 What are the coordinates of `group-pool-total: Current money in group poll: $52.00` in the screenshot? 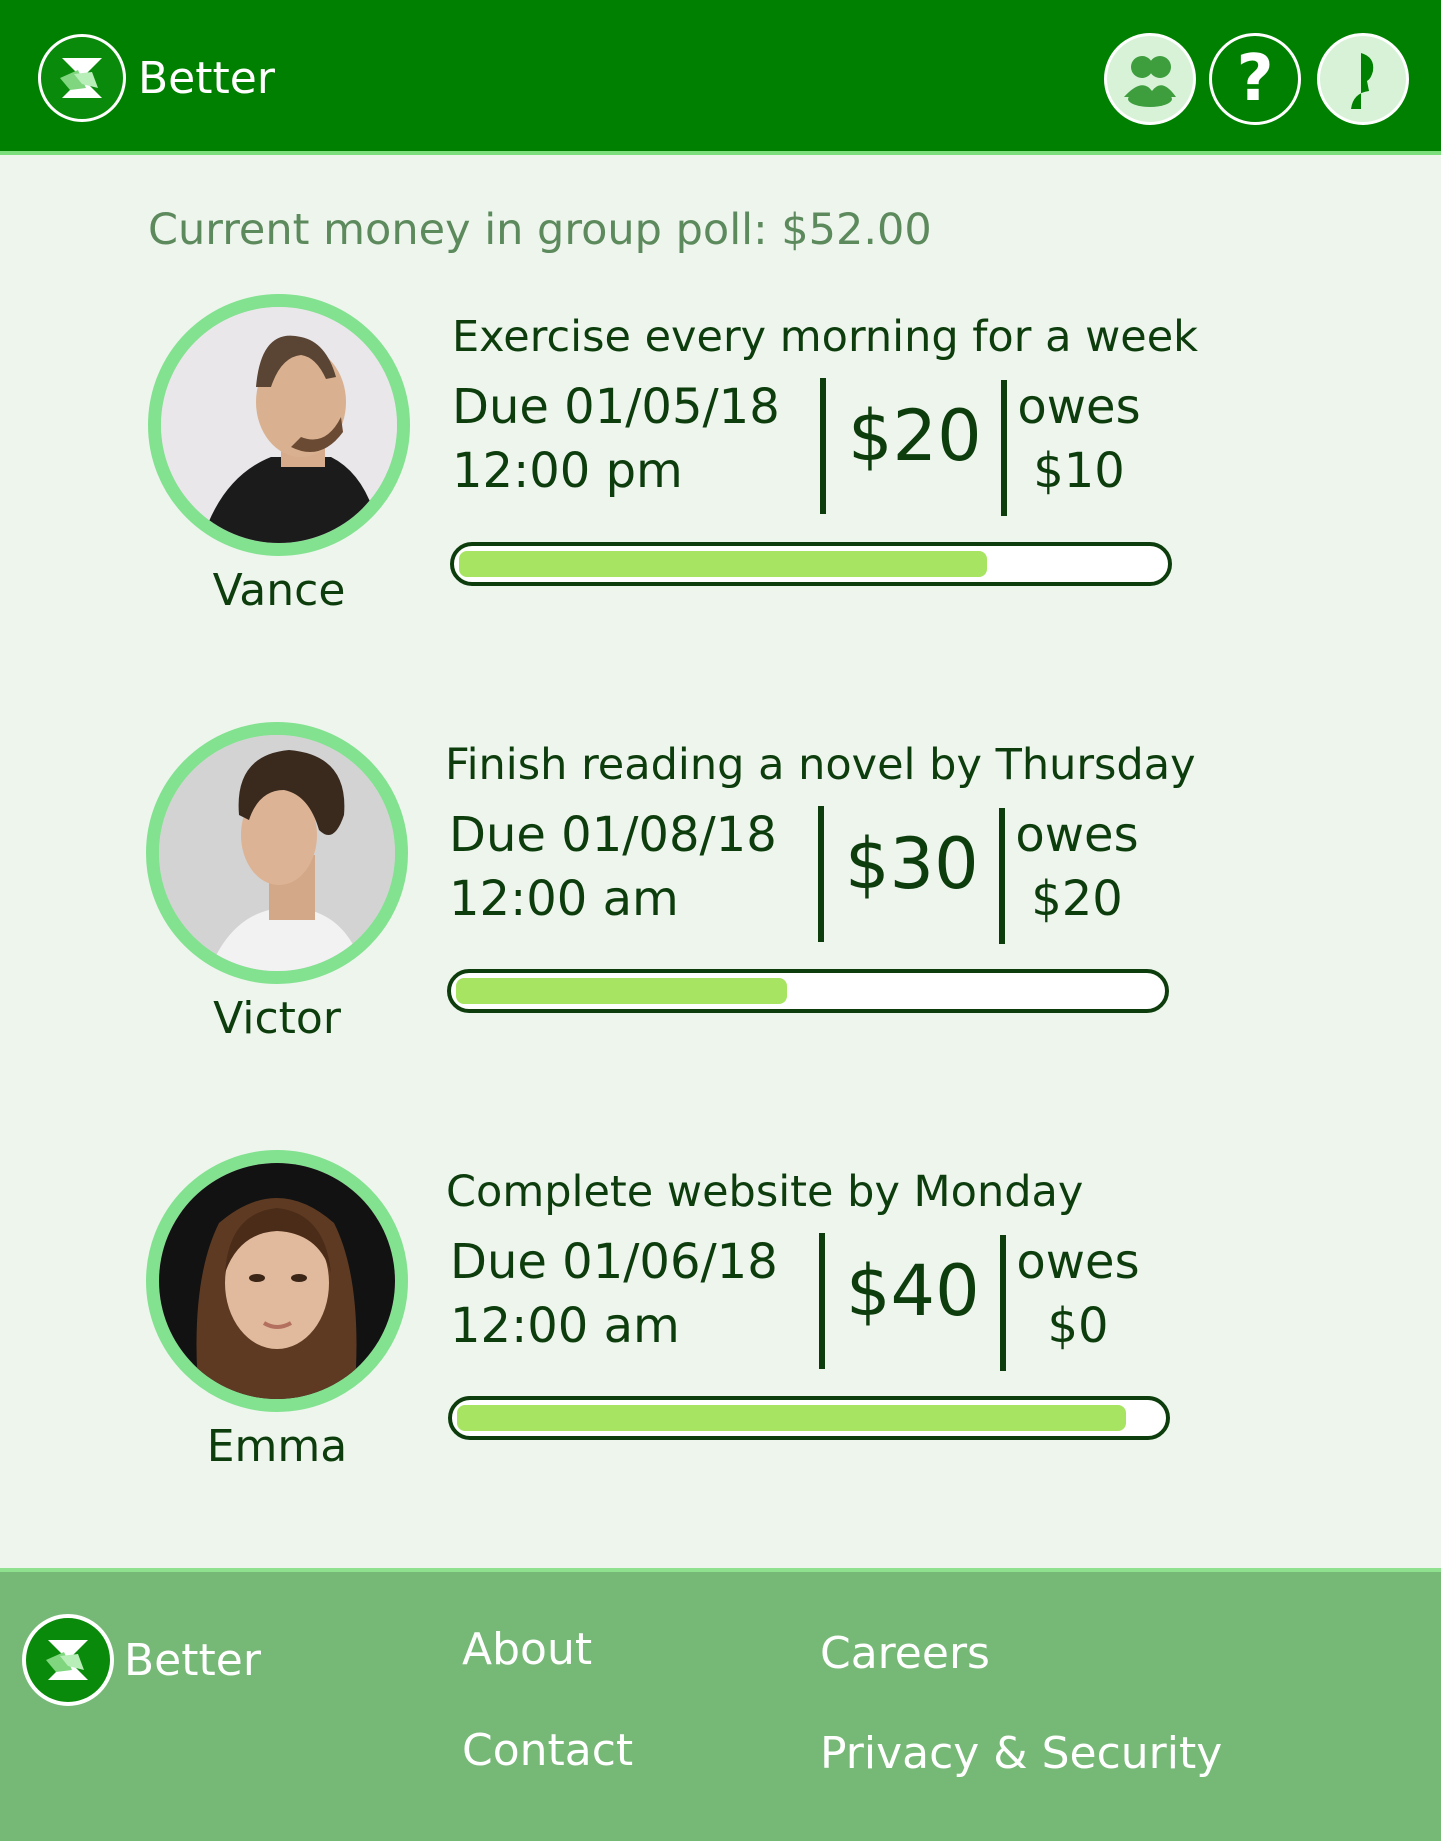 It's located at (540, 230).